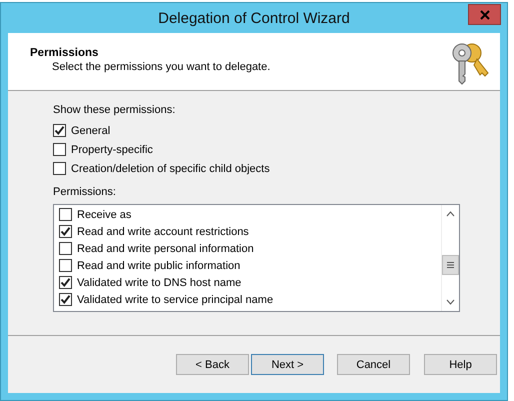 The width and height of the screenshot is (514, 401). What do you see at coordinates (460, 364) in the screenshot?
I see `dialog-button: Help` at bounding box center [460, 364].